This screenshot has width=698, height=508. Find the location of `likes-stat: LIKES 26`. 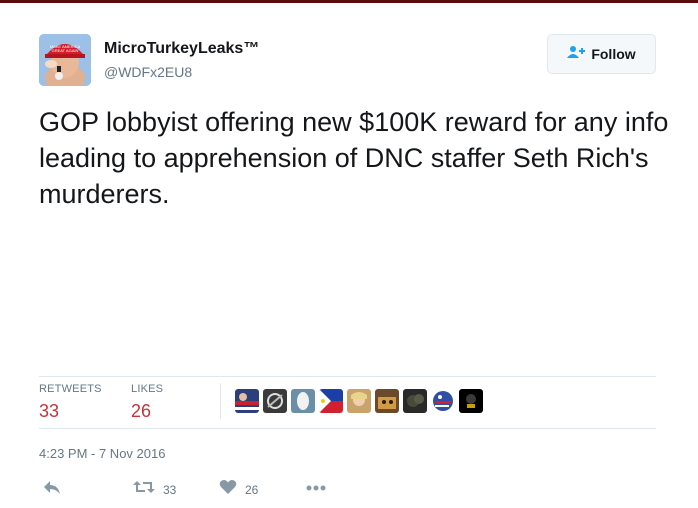

likes-stat: LIKES 26 is located at coordinates (147, 402).